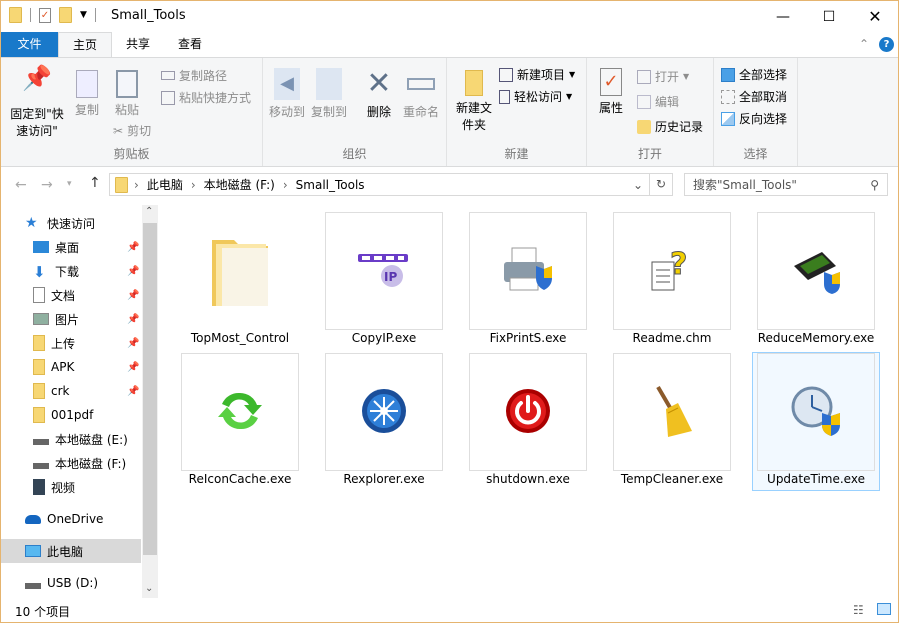 The image size is (899, 623). What do you see at coordinates (83, 15) in the screenshot?
I see `customize-dropdown-icon: ▼` at bounding box center [83, 15].